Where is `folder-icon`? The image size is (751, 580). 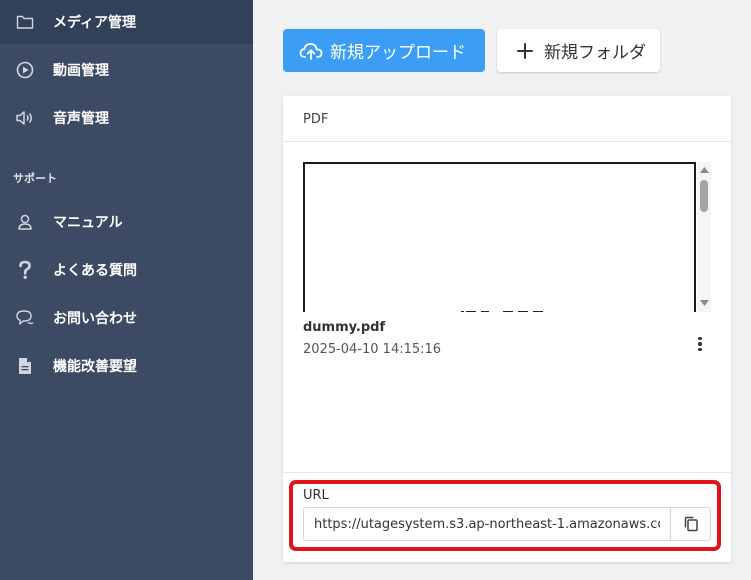
folder-icon is located at coordinates (25, 22).